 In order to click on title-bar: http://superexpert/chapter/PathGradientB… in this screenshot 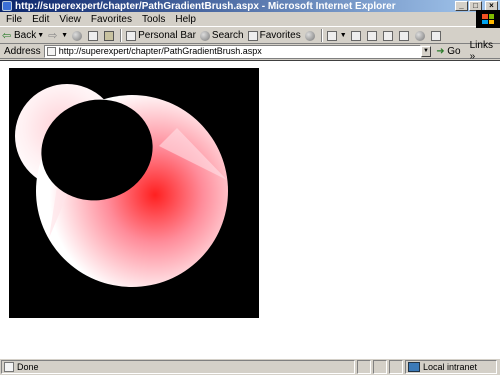, I will do `click(250, 6)`.